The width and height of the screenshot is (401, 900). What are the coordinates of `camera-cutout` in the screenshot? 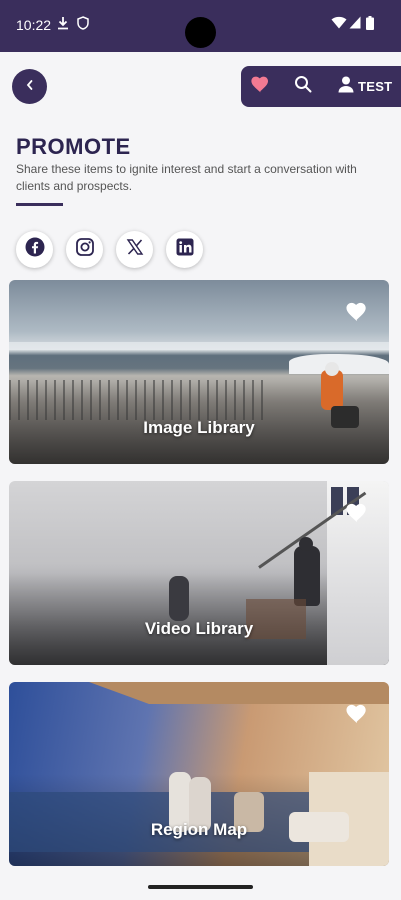 It's located at (200, 32).